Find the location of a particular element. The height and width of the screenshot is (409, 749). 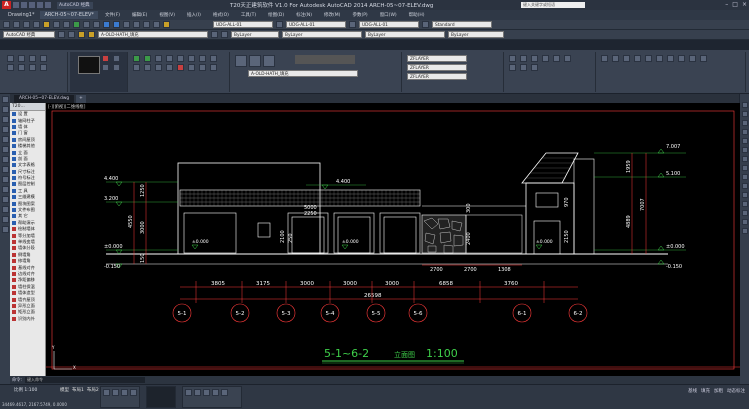

make-current-icon is located at coordinates (214, 34).